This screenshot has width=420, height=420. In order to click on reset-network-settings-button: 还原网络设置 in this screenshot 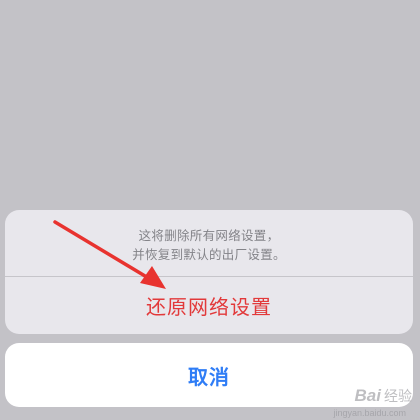, I will do `click(209, 305)`.